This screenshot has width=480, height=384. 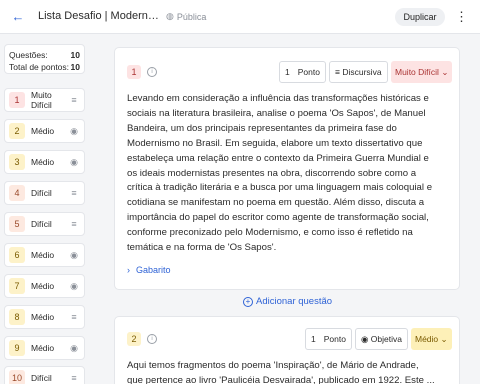 I want to click on question-type-select: ◉ Objetiva, so click(x=381, y=339).